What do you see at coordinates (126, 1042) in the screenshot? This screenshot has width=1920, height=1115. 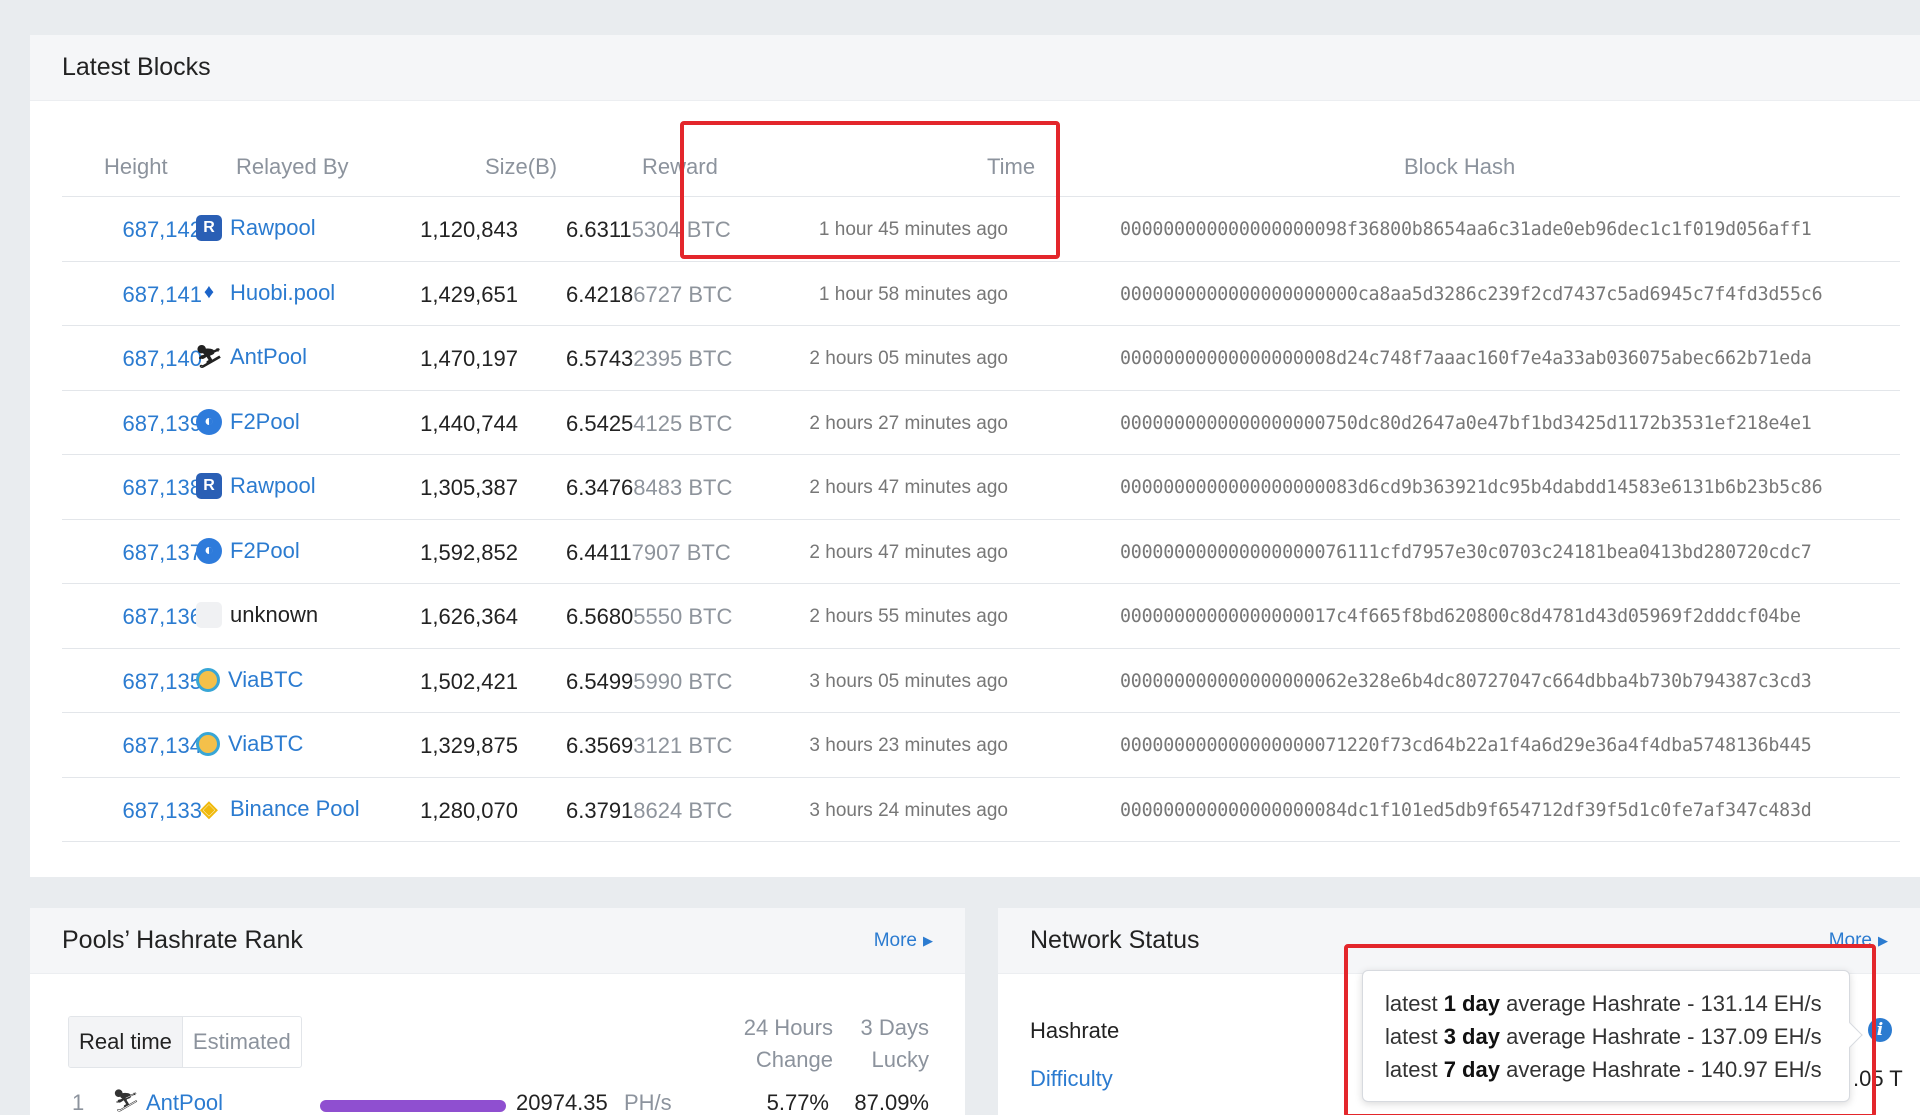 I see `tab-real-time: Real time` at bounding box center [126, 1042].